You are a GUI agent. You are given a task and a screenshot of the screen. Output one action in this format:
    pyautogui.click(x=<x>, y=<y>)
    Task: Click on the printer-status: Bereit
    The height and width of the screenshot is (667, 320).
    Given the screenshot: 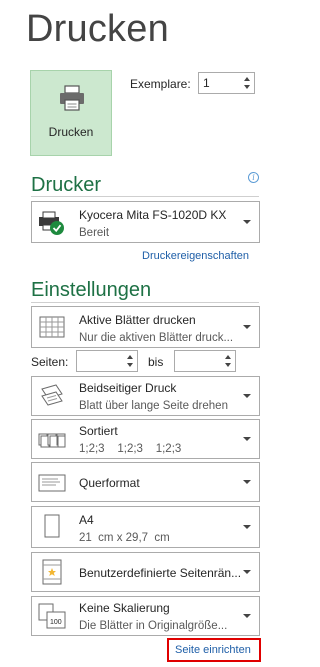 What is the action you would take?
    pyautogui.click(x=94, y=233)
    